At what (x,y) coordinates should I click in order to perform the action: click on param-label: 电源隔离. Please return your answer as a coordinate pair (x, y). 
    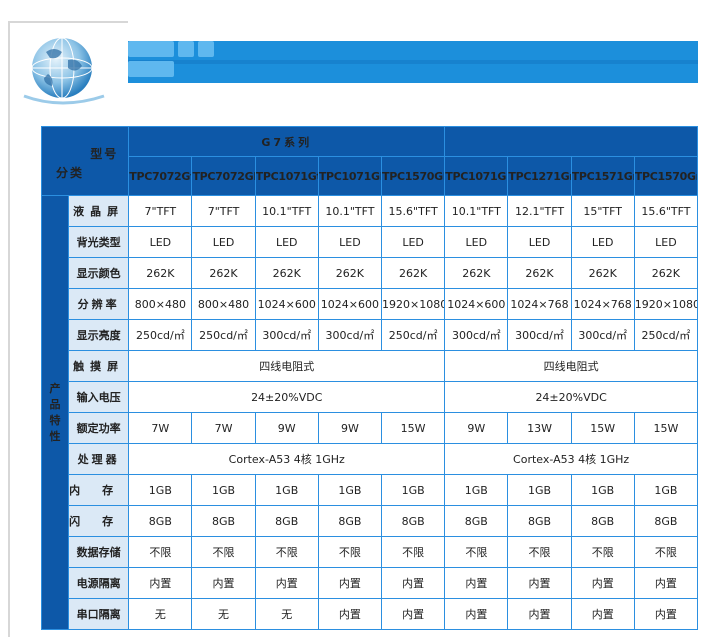
    Looking at the image, I should click on (99, 583).